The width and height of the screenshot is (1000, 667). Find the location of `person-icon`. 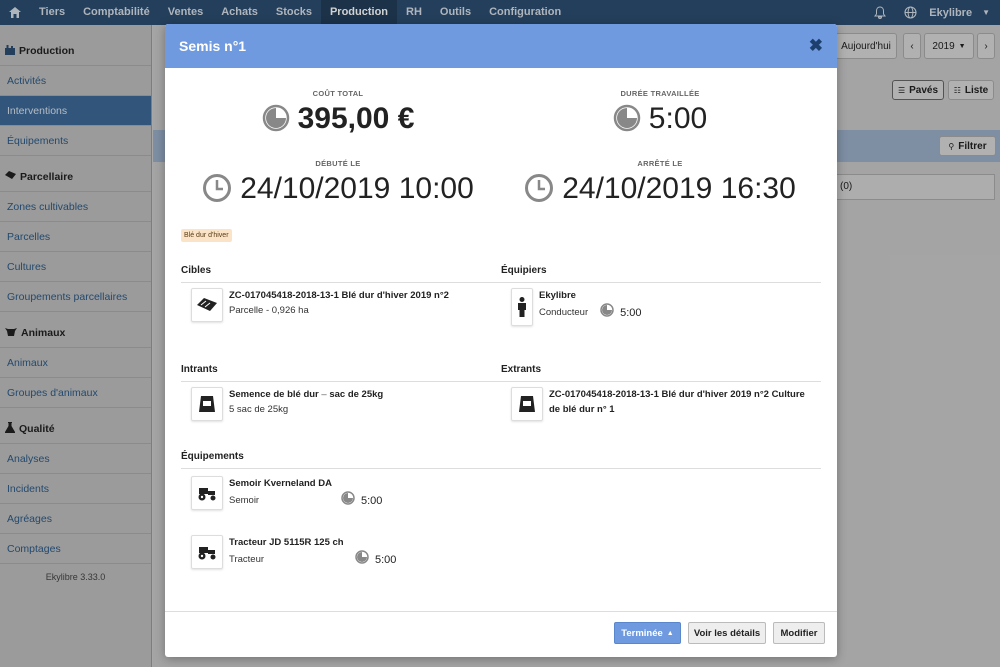

person-icon is located at coordinates (522, 307).